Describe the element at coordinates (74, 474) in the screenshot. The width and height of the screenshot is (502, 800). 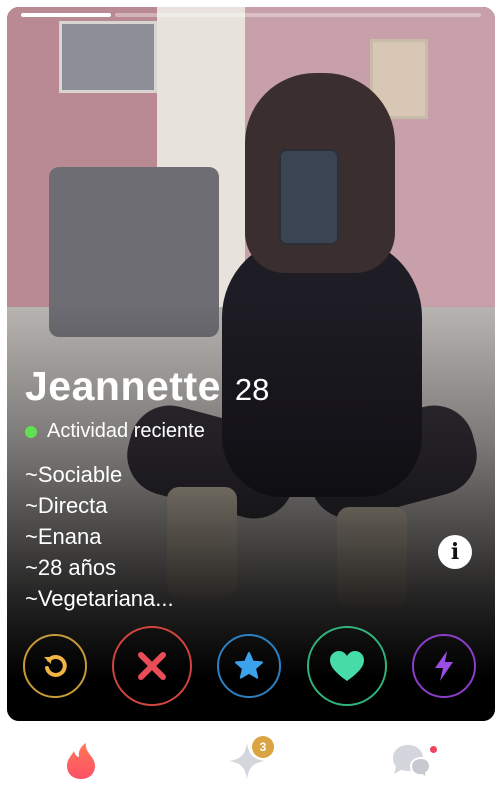
I see `bio-line: ~Sociable` at that location.